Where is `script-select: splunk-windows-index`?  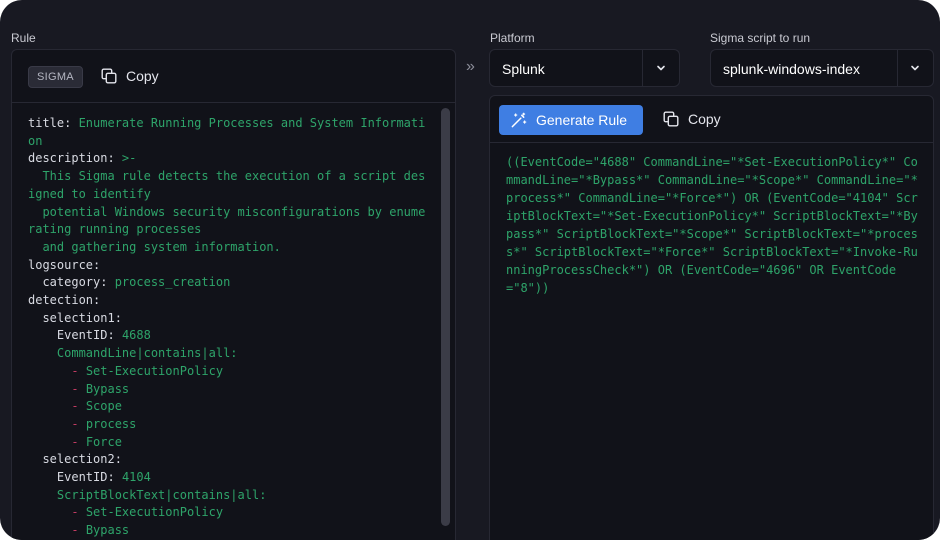 script-select: splunk-windows-index is located at coordinates (822, 68).